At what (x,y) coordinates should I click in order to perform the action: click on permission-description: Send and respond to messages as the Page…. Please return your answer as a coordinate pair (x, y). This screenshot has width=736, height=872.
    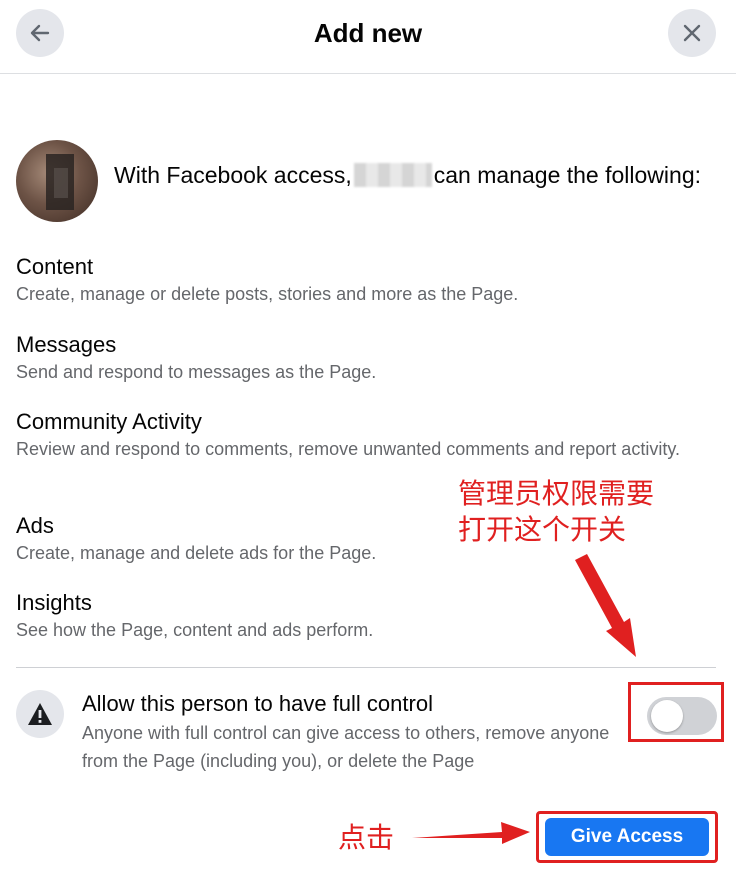
    Looking at the image, I should click on (196, 372).